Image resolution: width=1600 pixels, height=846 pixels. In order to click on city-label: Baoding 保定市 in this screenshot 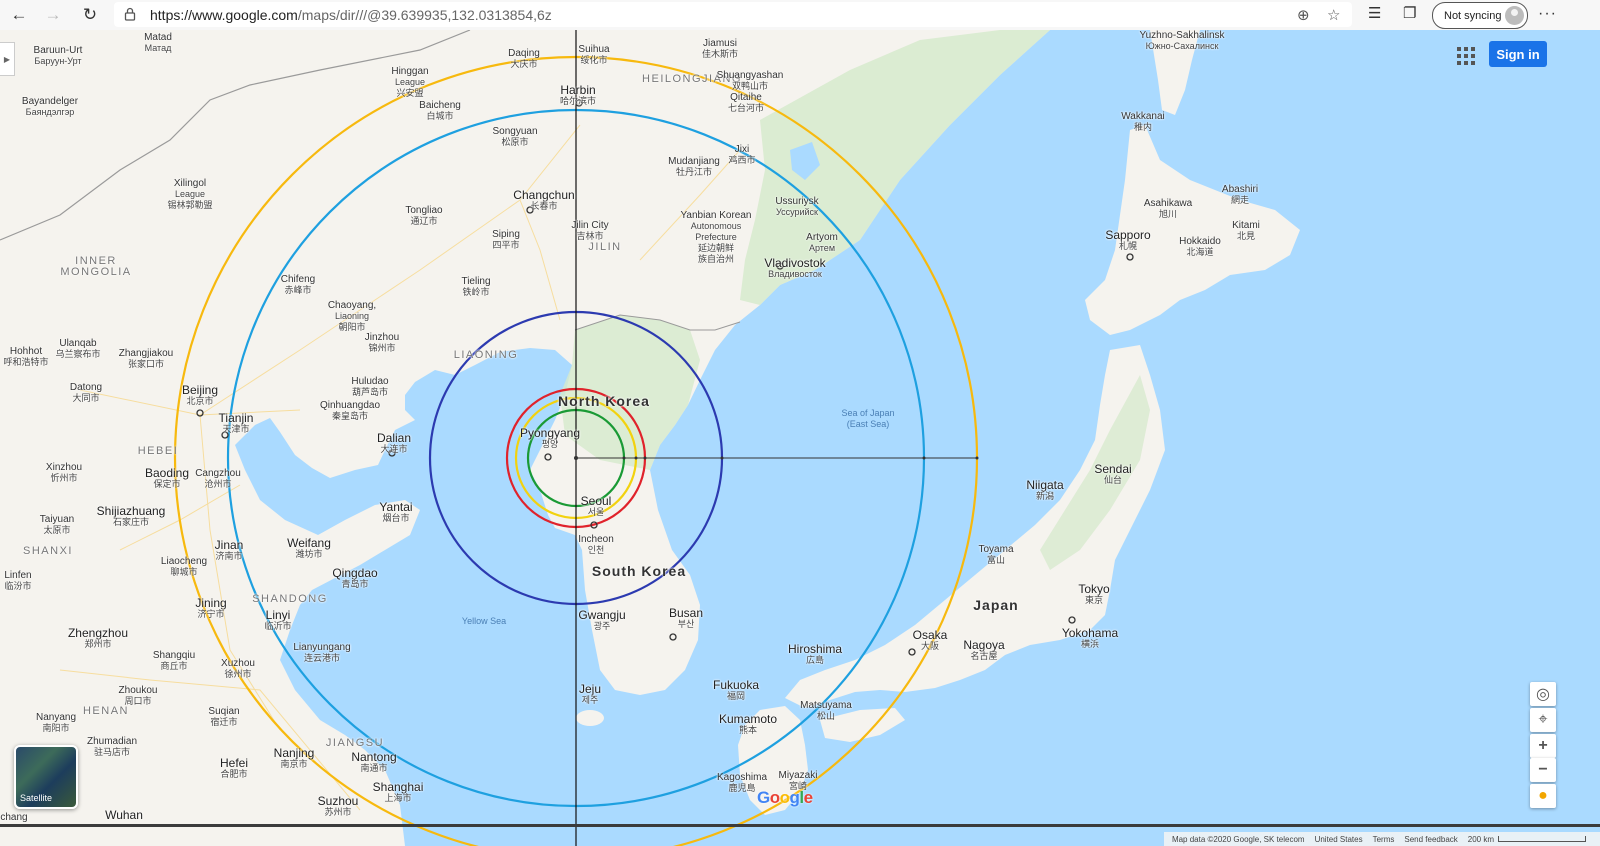, I will do `click(167, 477)`.